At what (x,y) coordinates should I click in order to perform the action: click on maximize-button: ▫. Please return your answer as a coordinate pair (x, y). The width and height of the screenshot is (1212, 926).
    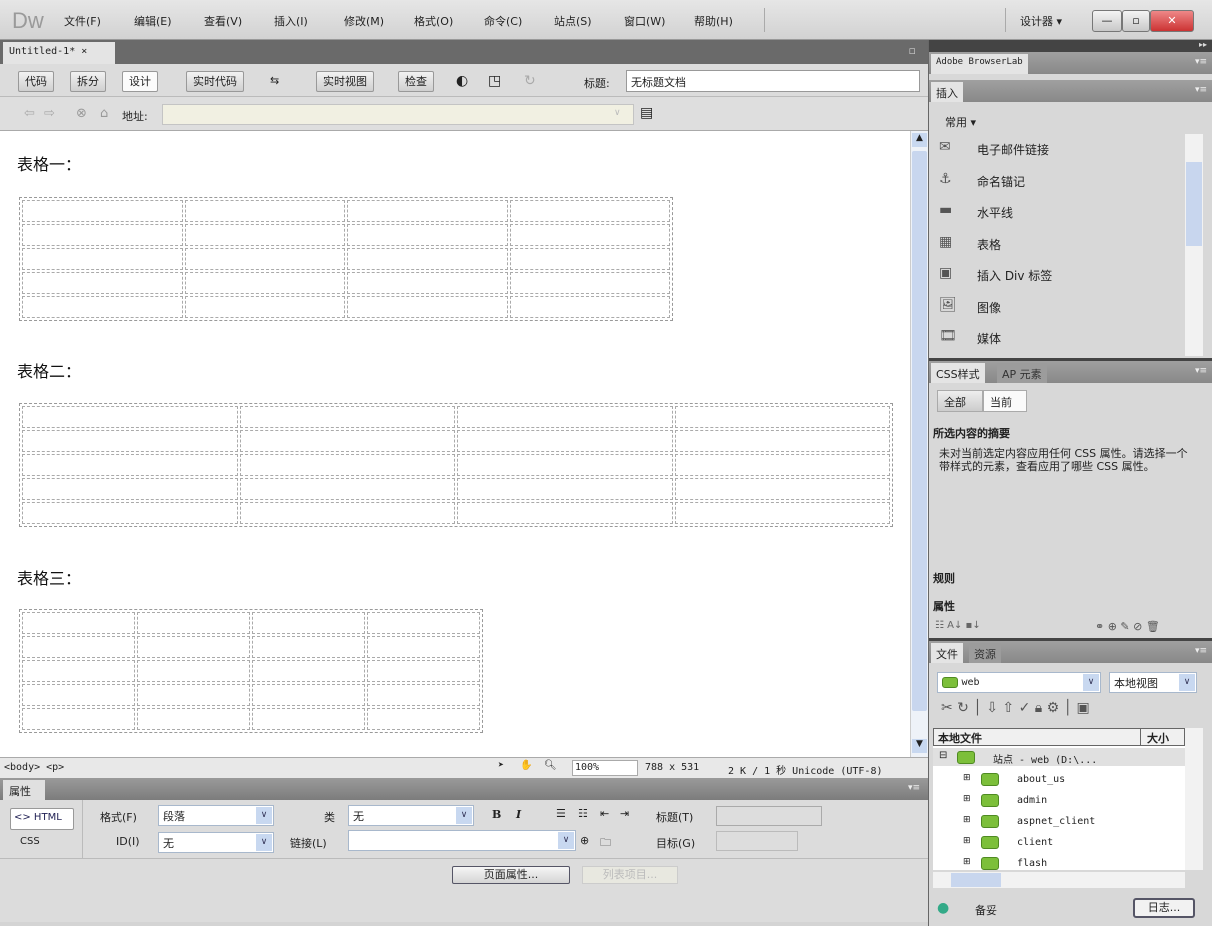
    Looking at the image, I should click on (1136, 21).